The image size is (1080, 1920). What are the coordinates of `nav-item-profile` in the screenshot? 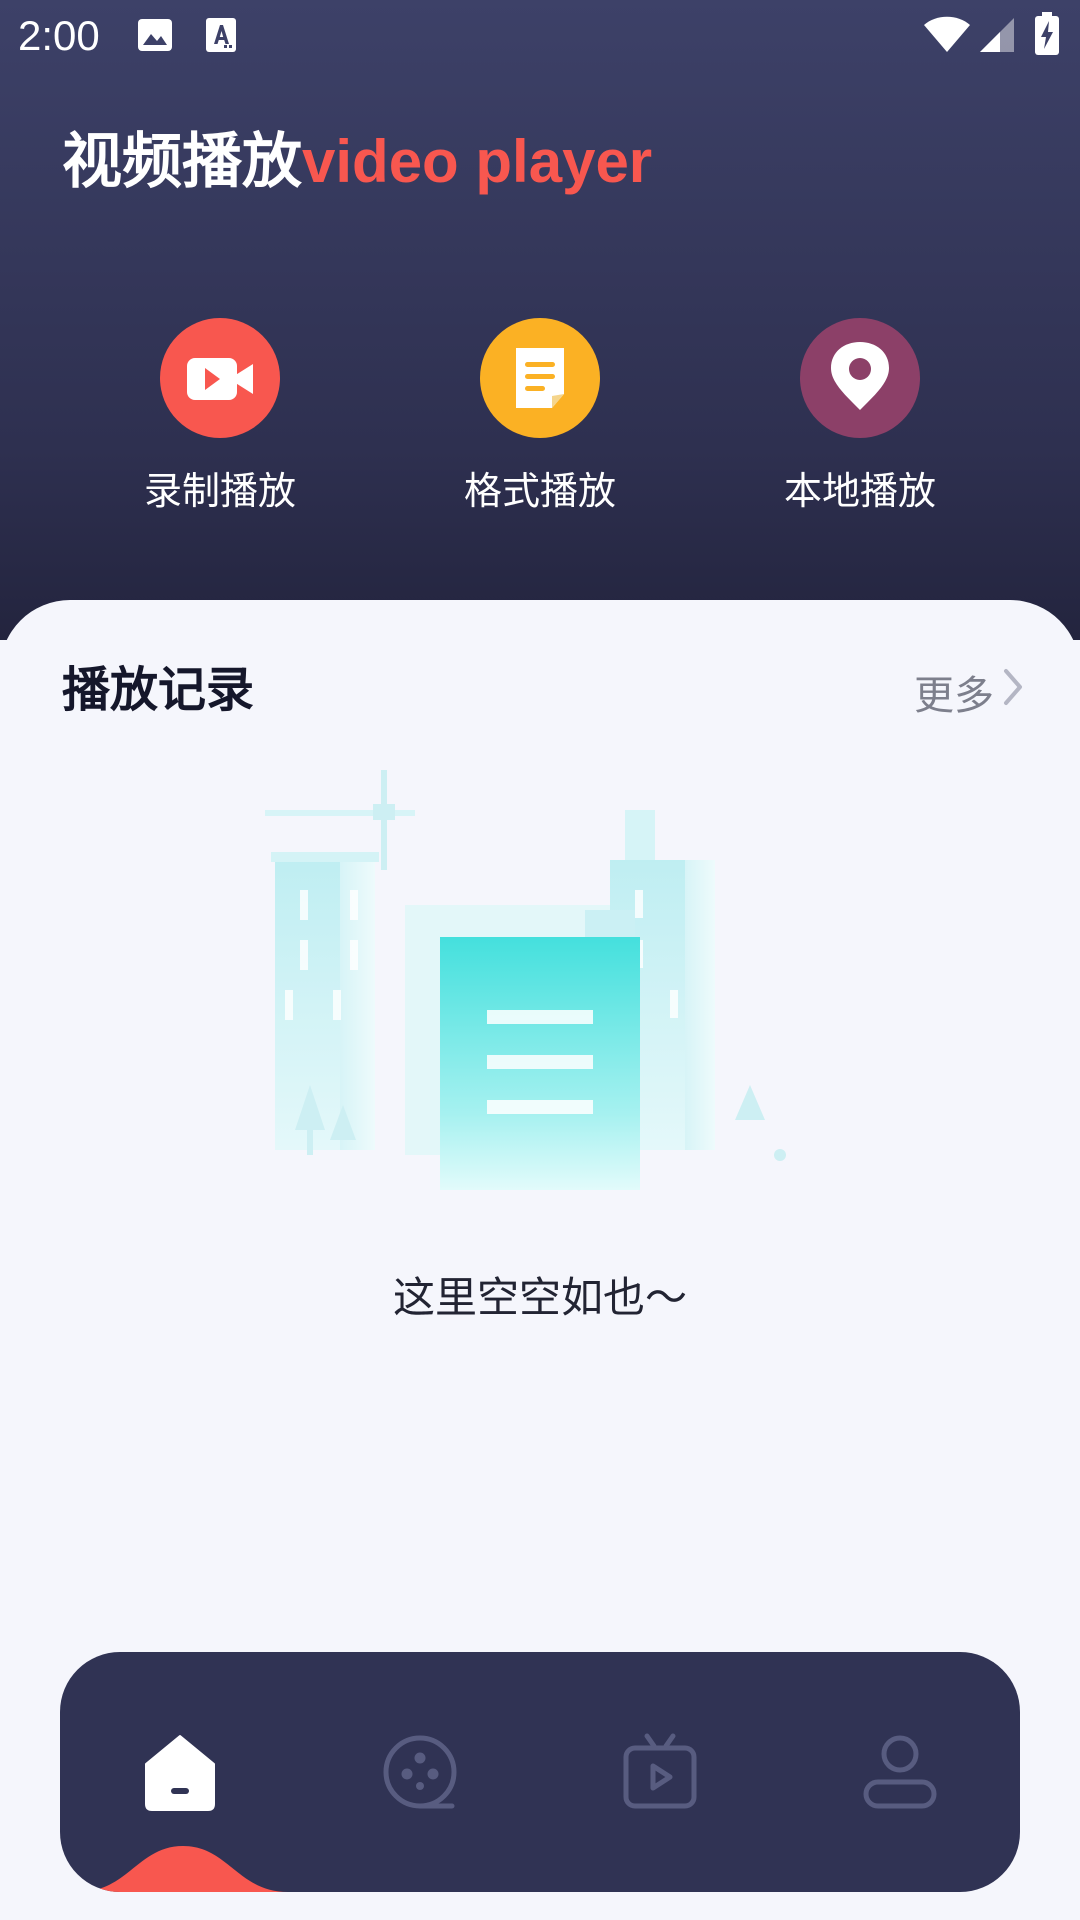 It's located at (900, 1772).